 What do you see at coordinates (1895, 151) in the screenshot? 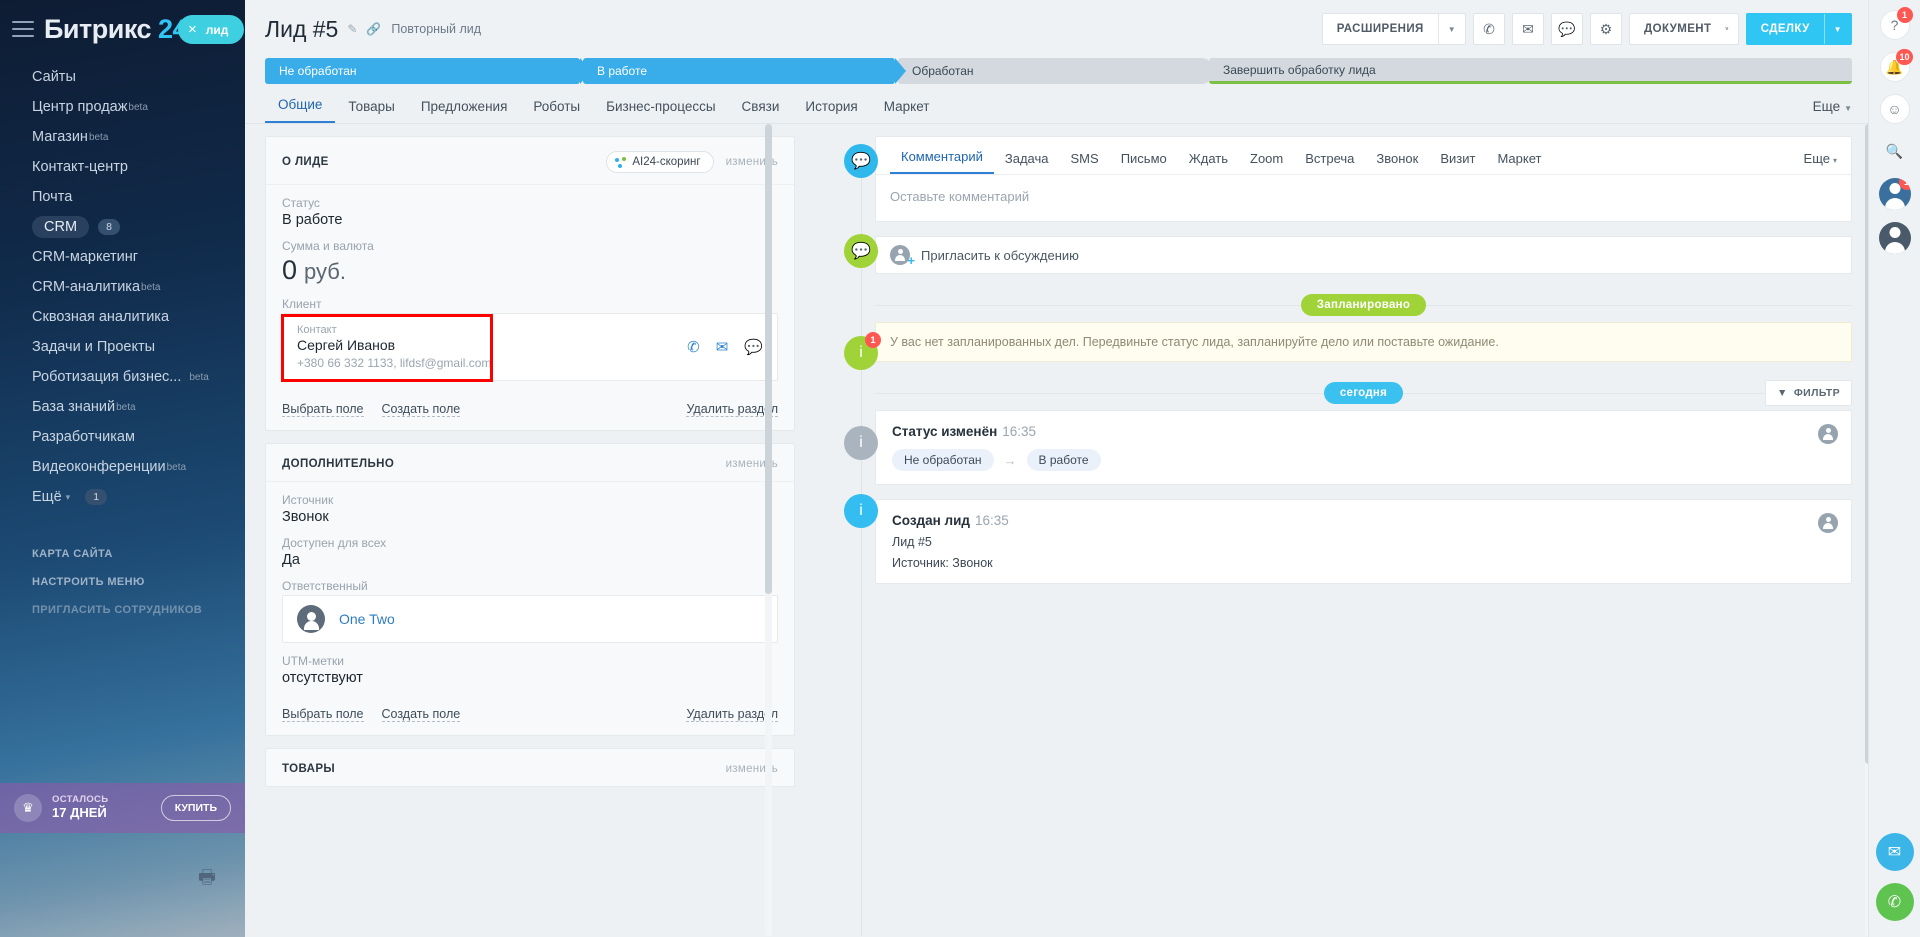
I see `search-icon: 🔍` at bounding box center [1895, 151].